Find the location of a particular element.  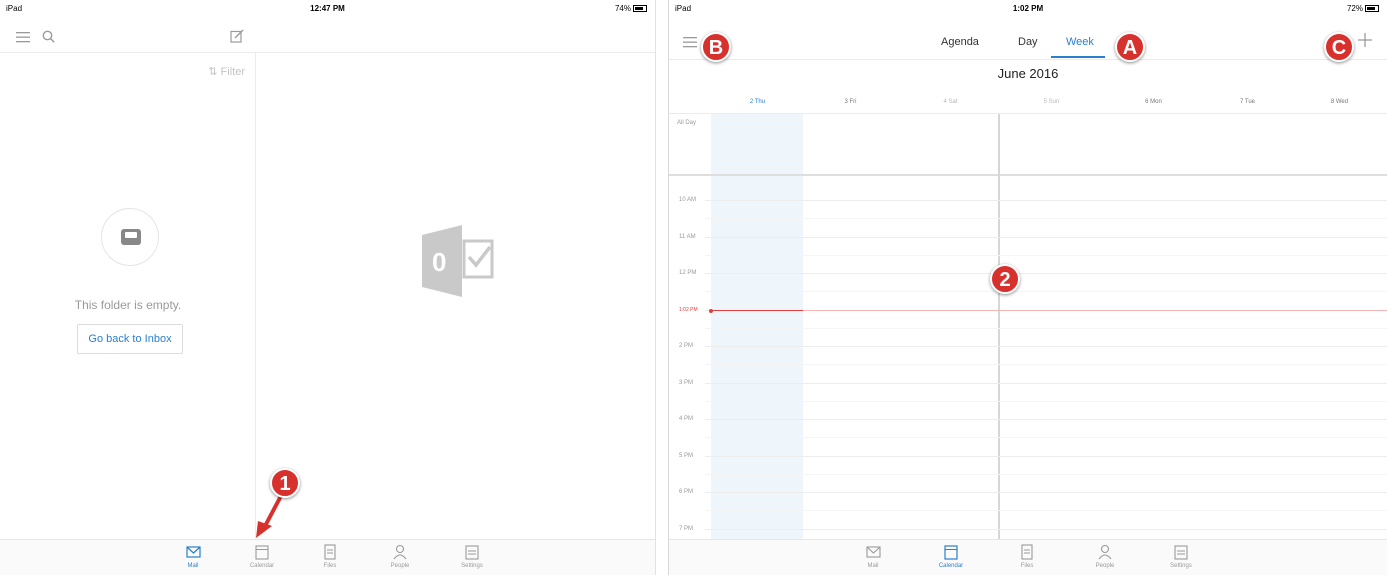

empty-folder-illustration is located at coordinates (130, 237).